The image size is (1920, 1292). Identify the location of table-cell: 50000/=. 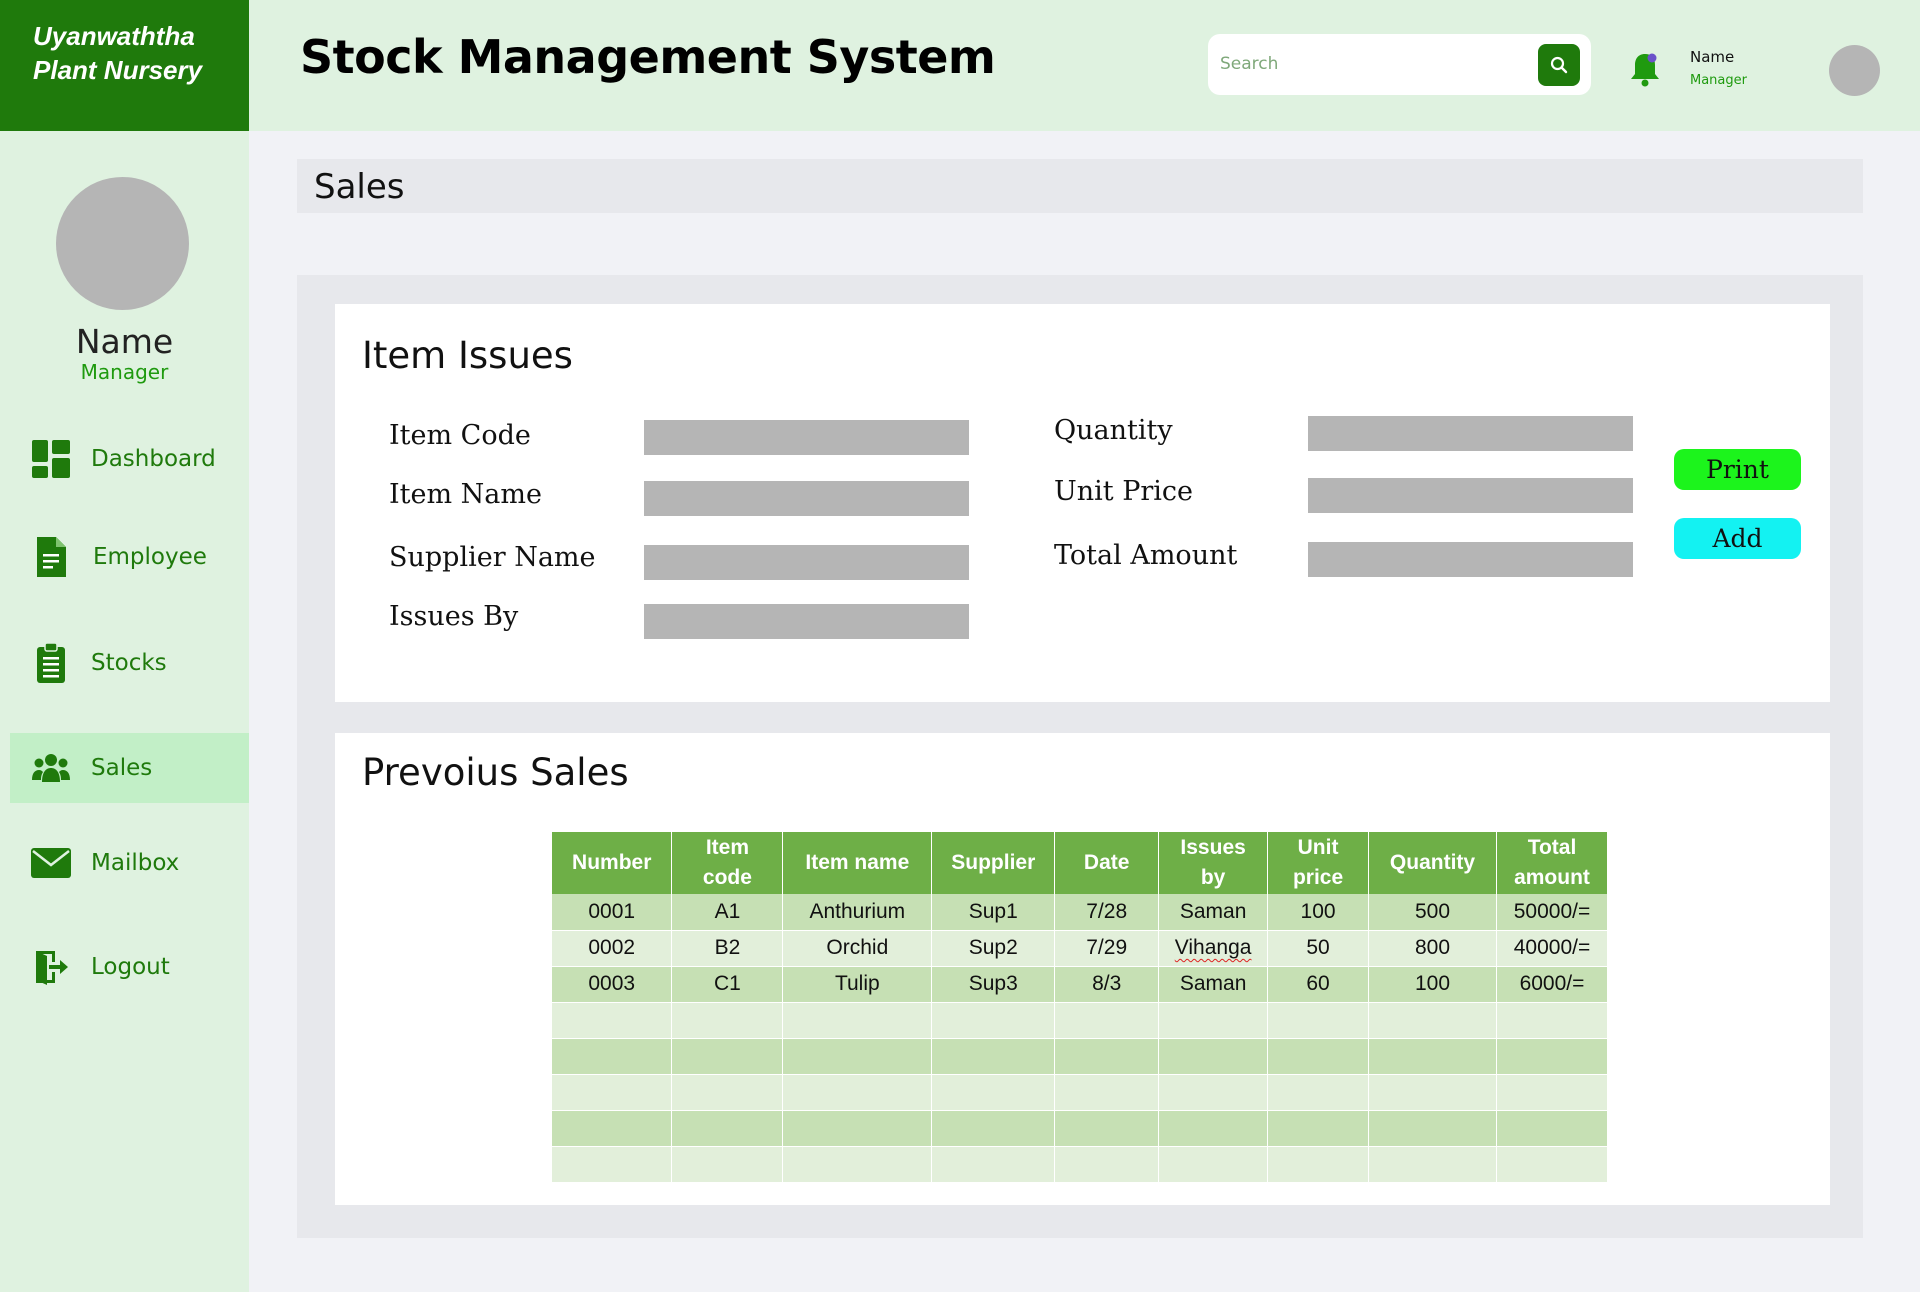
(1552, 912).